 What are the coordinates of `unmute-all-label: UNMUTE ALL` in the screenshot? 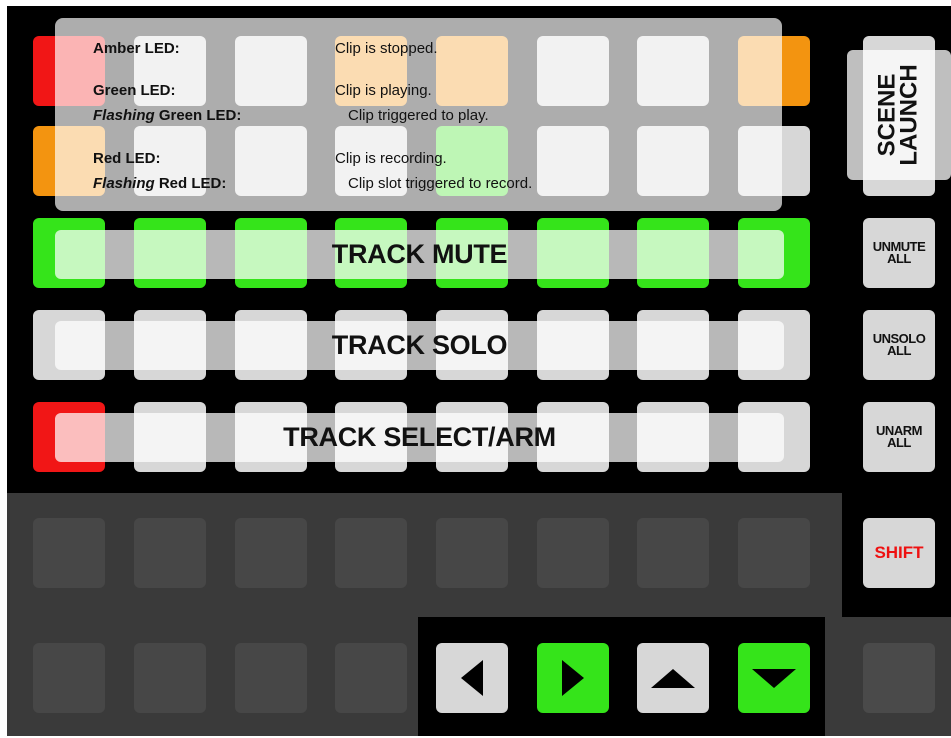 It's located at (899, 253).